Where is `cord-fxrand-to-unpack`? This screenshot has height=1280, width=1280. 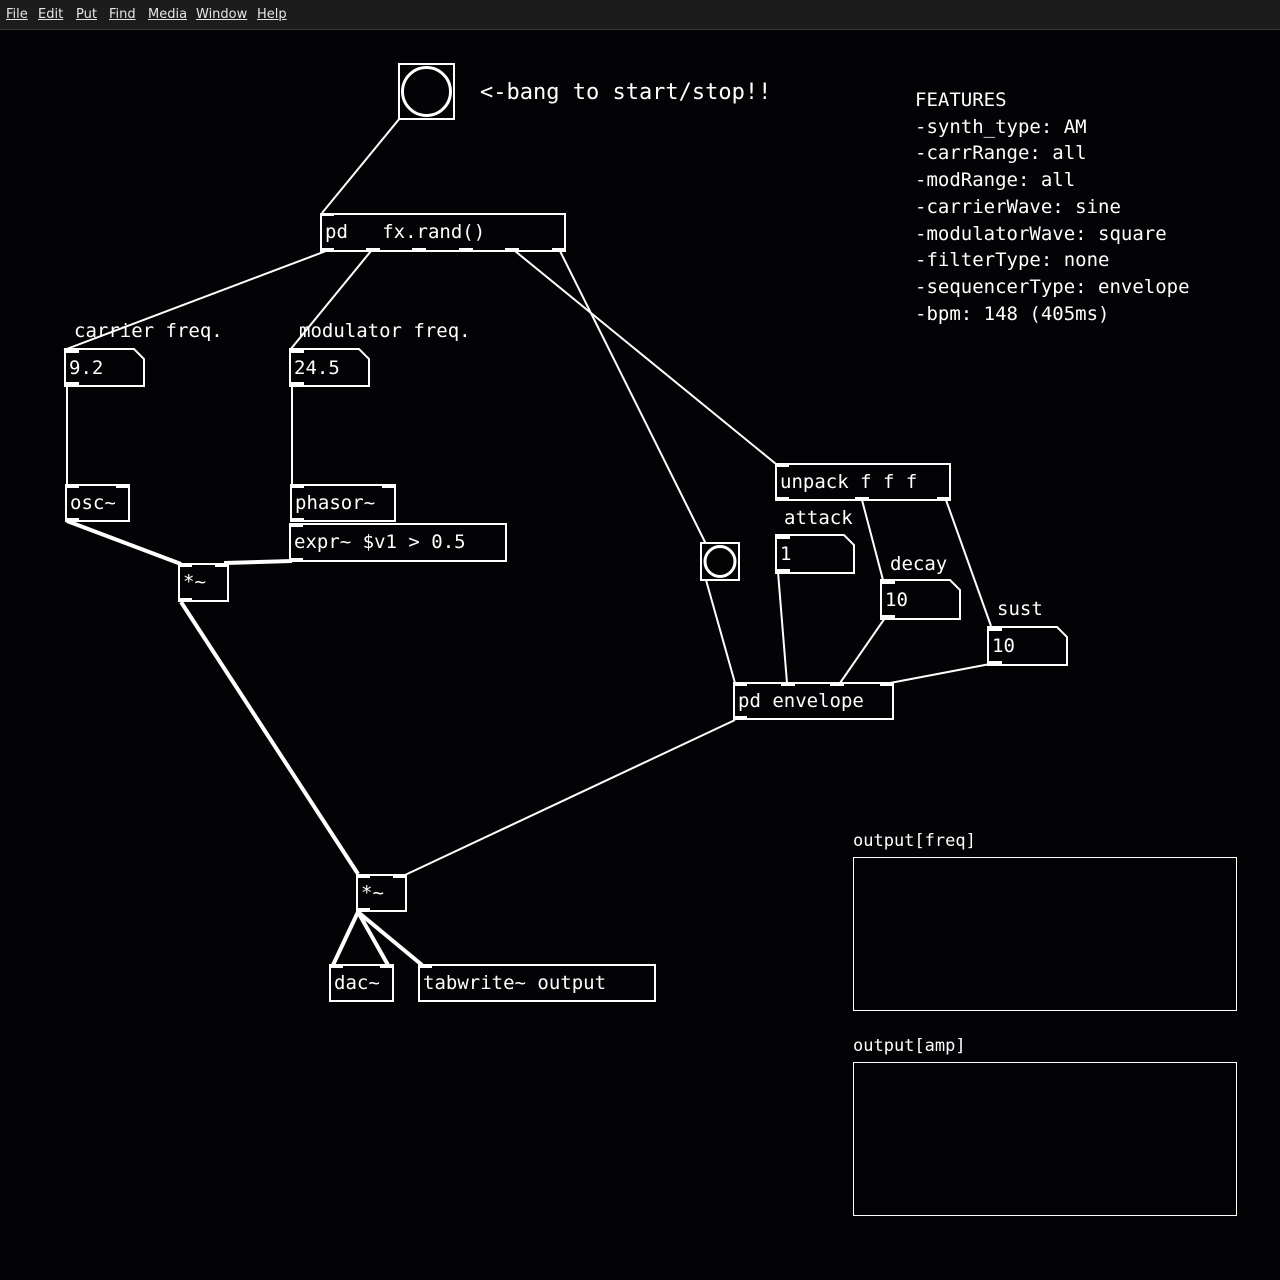 cord-fxrand-to-unpack is located at coordinates (645, 357).